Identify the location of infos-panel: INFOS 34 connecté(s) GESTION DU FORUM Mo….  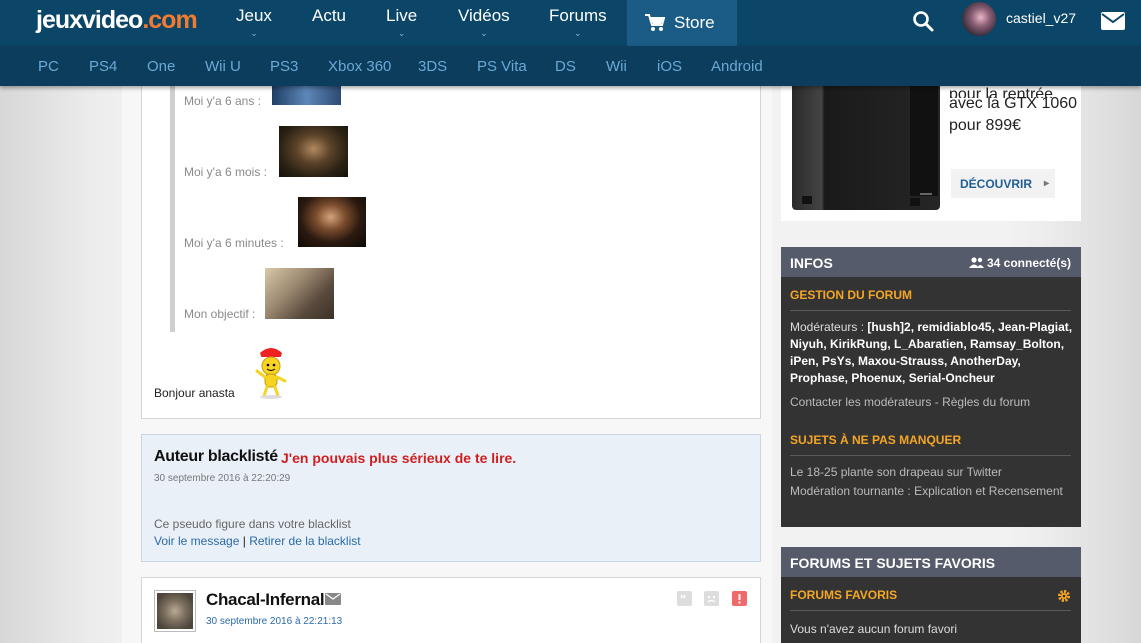
(931, 387).